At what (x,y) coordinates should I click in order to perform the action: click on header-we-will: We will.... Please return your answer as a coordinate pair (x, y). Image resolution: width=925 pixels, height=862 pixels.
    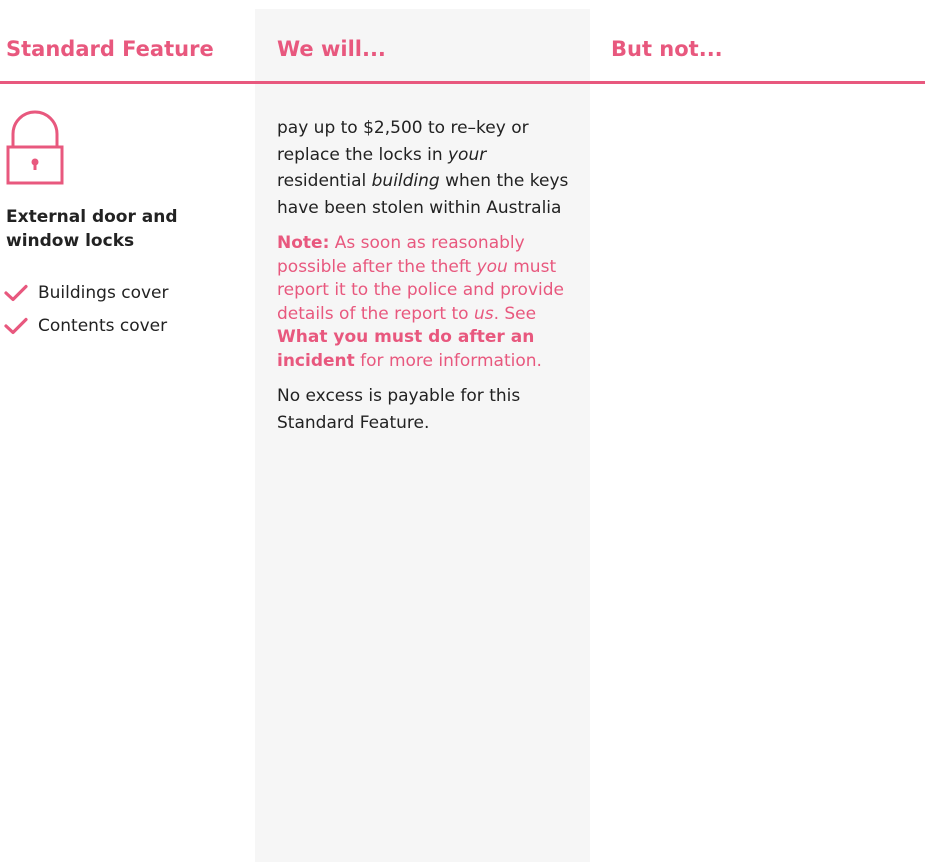
    Looking at the image, I should click on (331, 49).